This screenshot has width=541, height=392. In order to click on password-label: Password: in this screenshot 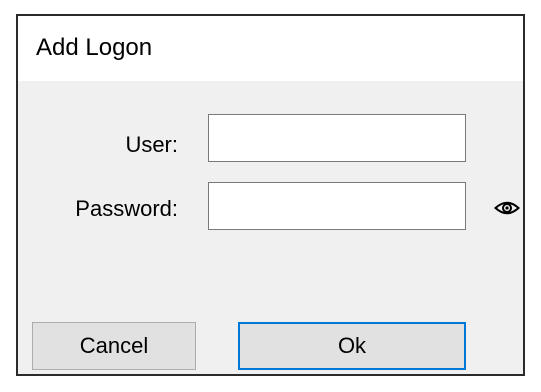, I will do `click(126, 208)`.